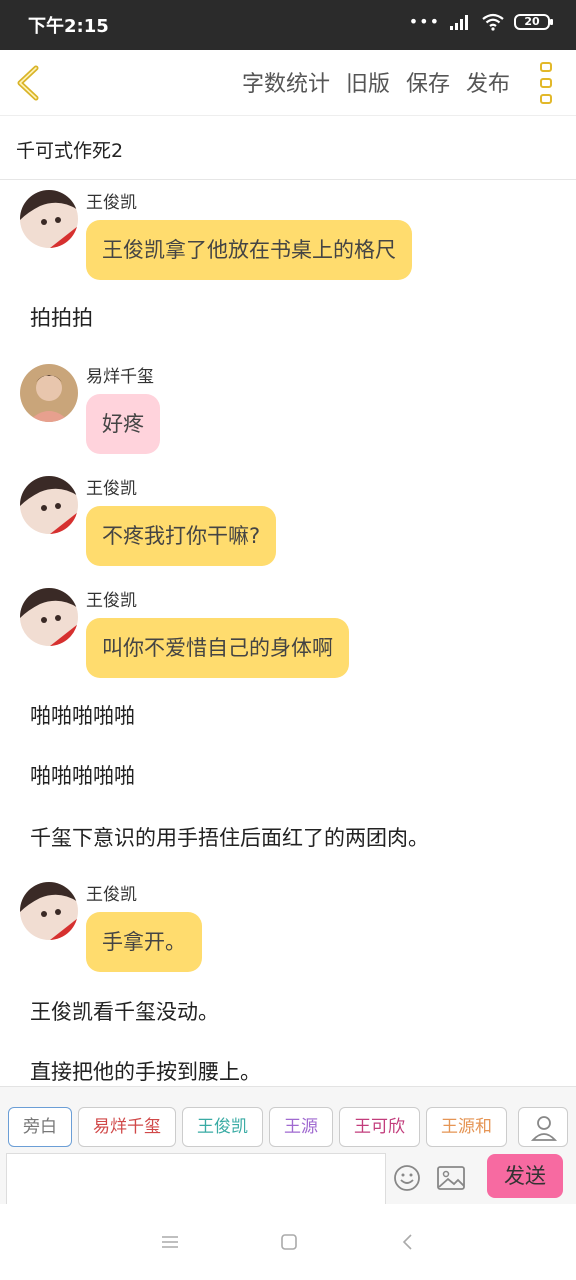  I want to click on chat-message: 王俊凯 不疼我打你干嘛?, so click(288, 520).